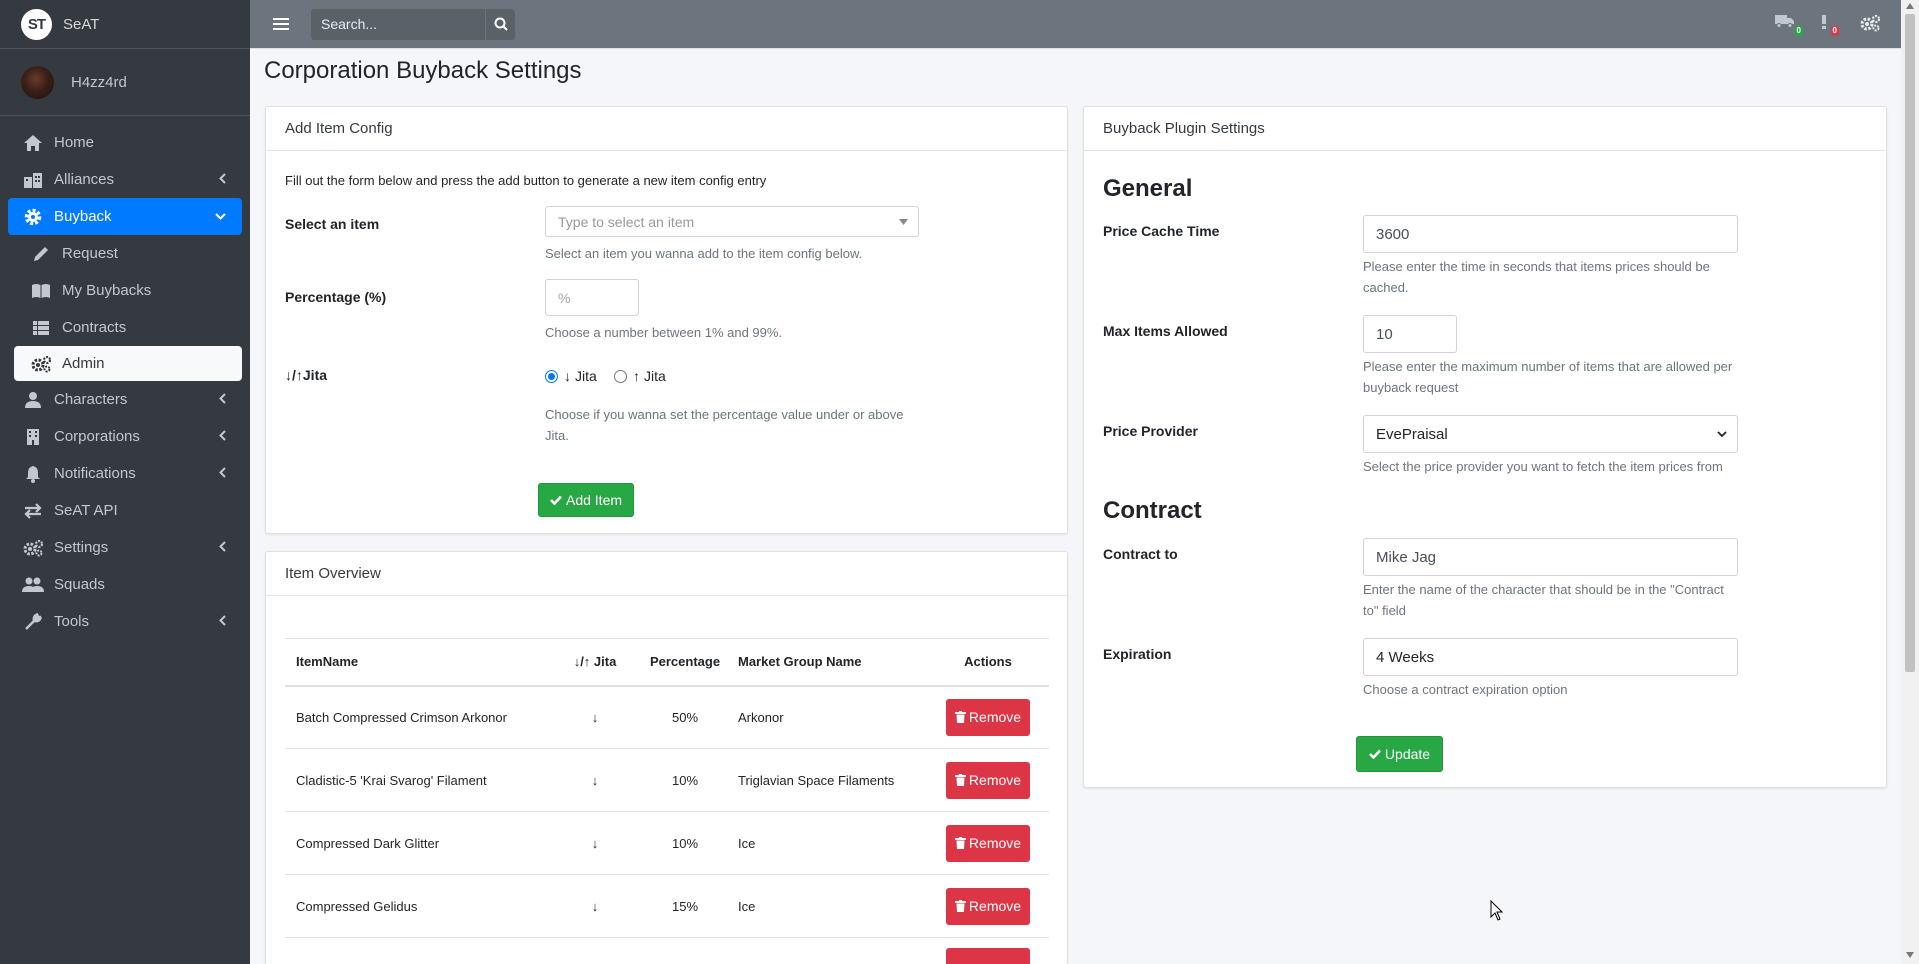 This screenshot has height=964, width=1919. I want to click on sidebar-item-label: Admin, so click(83, 363).